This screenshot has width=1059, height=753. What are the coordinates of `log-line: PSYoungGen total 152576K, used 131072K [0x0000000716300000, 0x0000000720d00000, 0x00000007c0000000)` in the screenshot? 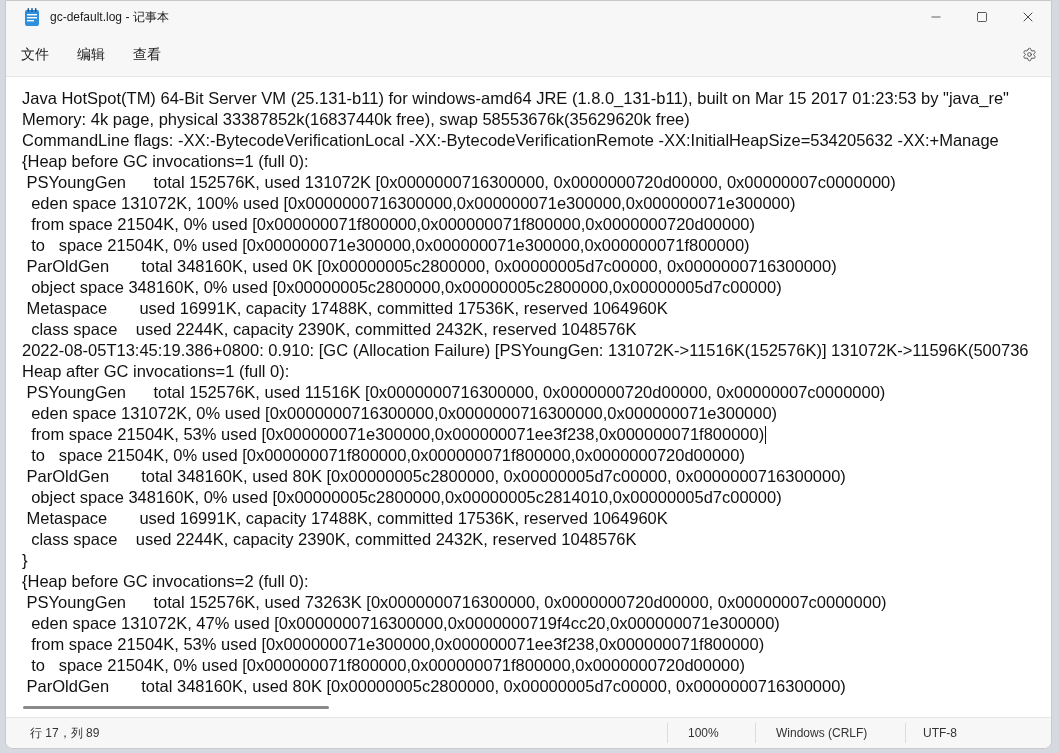 It's located at (460, 182).